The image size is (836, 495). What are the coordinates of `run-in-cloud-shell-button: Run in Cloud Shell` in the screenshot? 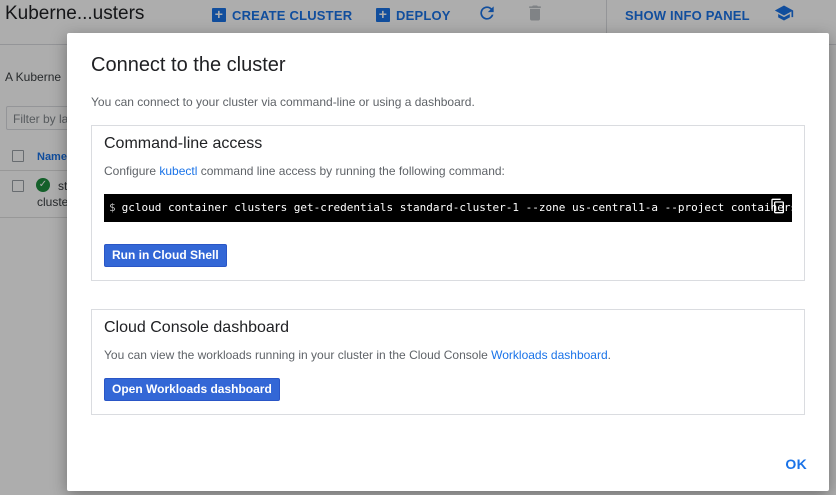 It's located at (165, 255).